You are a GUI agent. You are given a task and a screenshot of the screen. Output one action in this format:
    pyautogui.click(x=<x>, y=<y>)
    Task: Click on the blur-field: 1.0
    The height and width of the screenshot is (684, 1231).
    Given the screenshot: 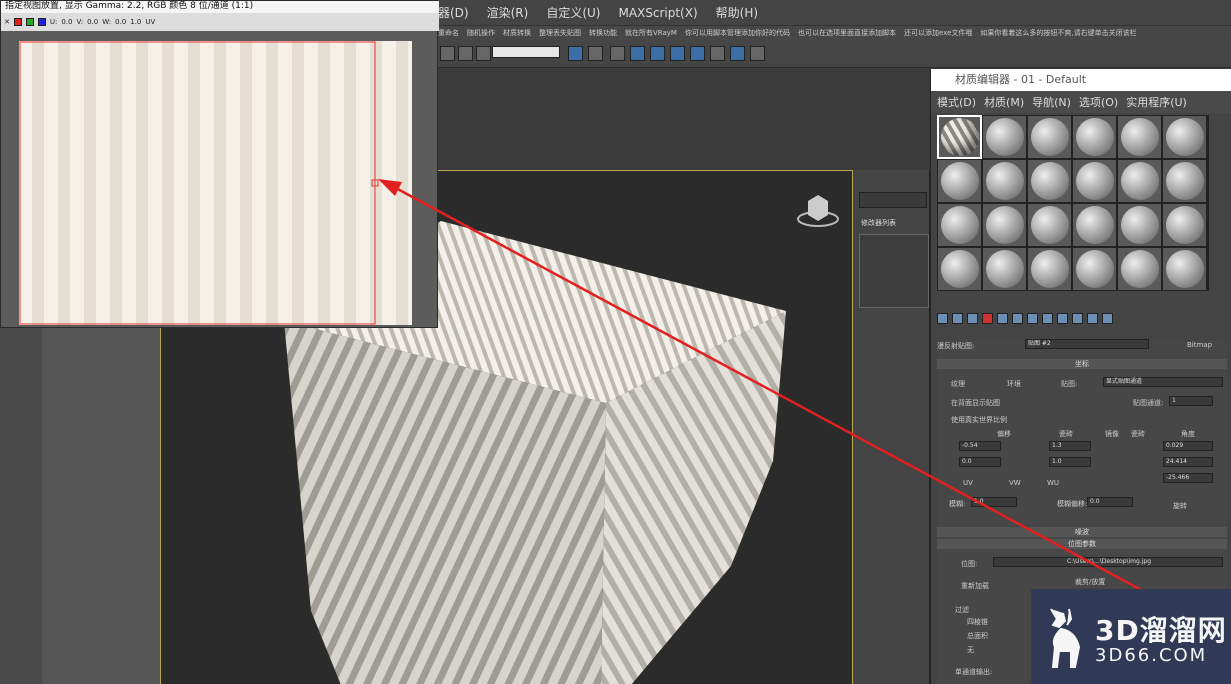 What is the action you would take?
    pyautogui.click(x=994, y=502)
    